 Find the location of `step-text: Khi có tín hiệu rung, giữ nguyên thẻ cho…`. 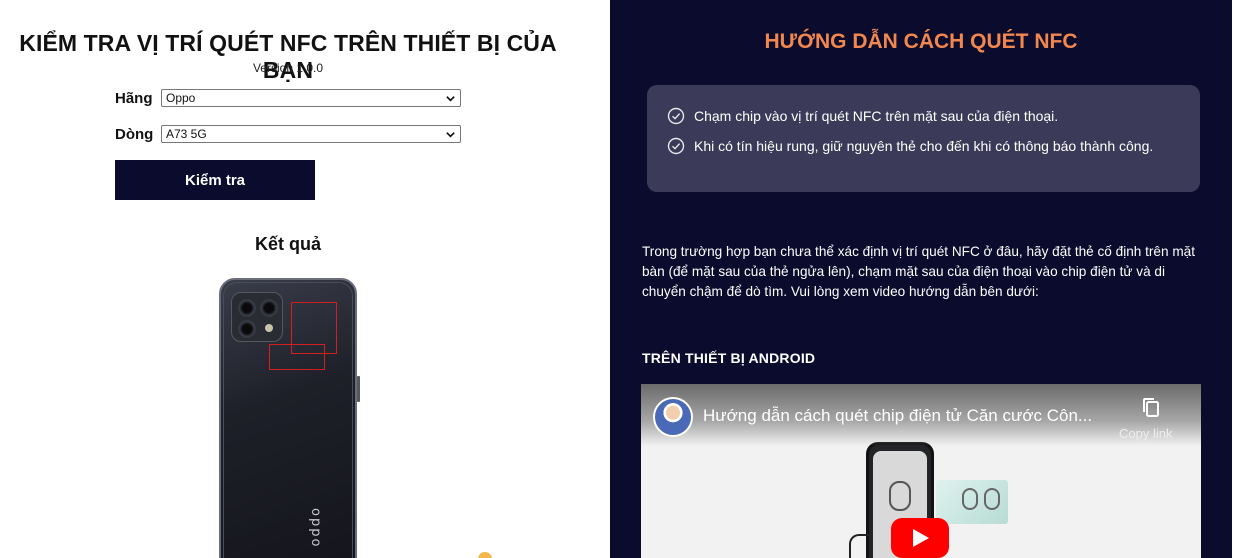

step-text: Khi có tín hiệu rung, giữ nguyên thẻ cho… is located at coordinates (924, 146).